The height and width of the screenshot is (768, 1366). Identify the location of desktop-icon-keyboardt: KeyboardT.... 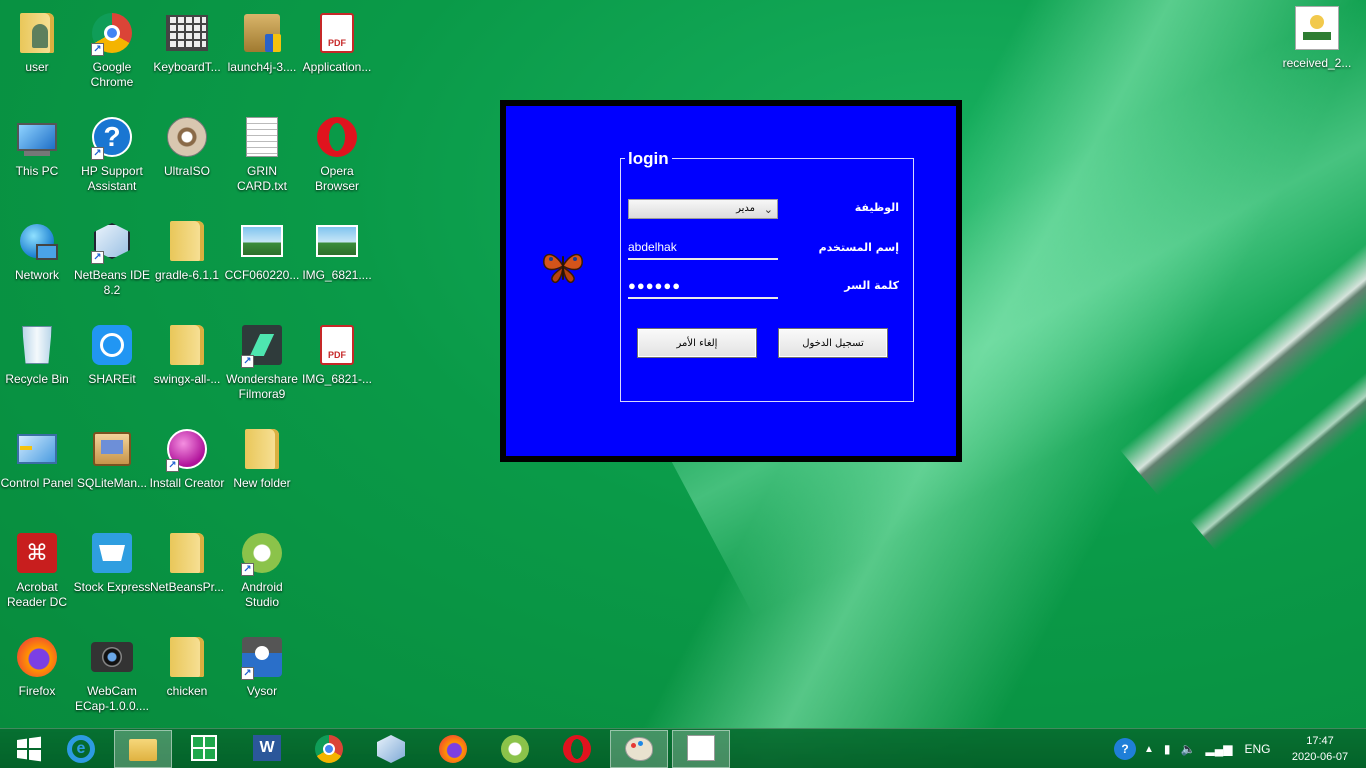
(187, 52).